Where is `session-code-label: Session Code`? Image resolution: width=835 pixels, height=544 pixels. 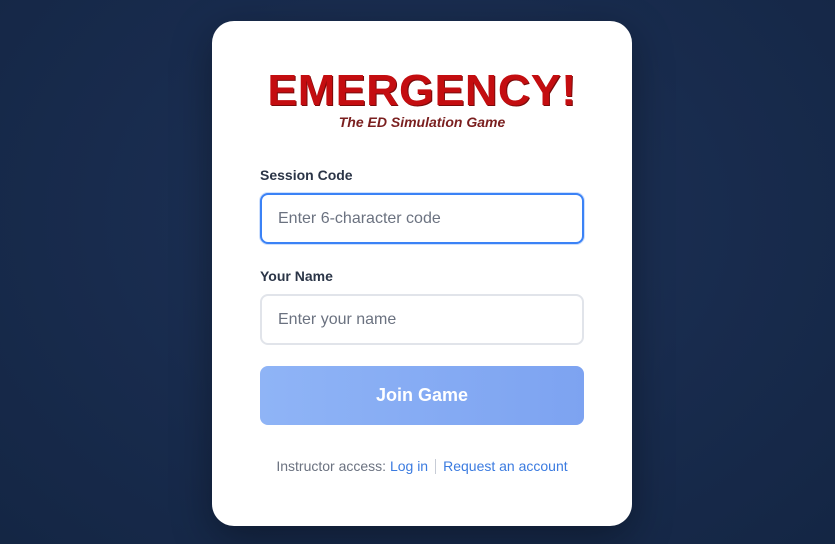
session-code-label: Session Code is located at coordinates (306, 175).